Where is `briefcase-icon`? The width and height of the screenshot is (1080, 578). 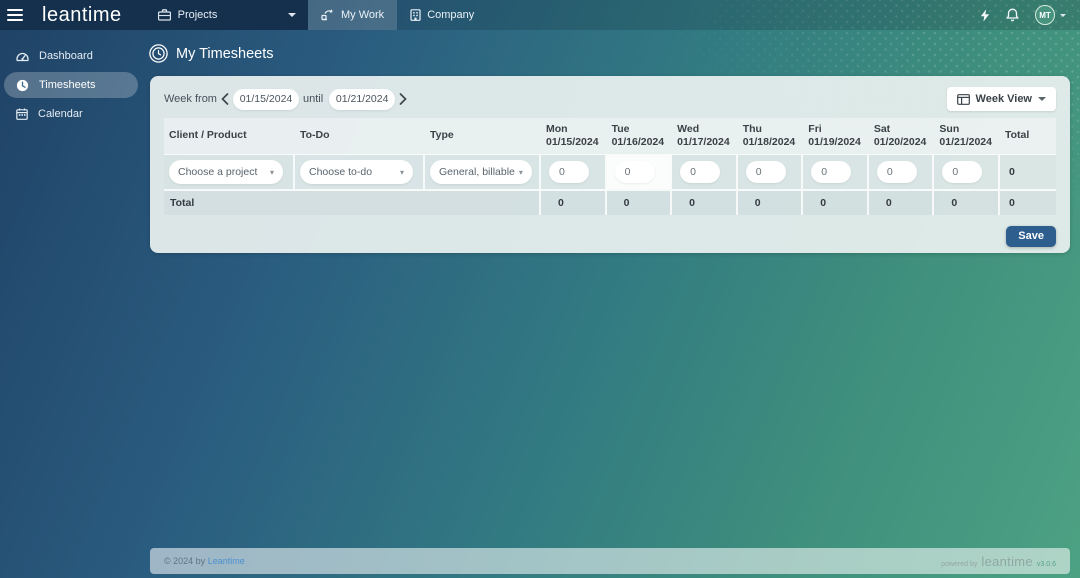
briefcase-icon is located at coordinates (164, 15).